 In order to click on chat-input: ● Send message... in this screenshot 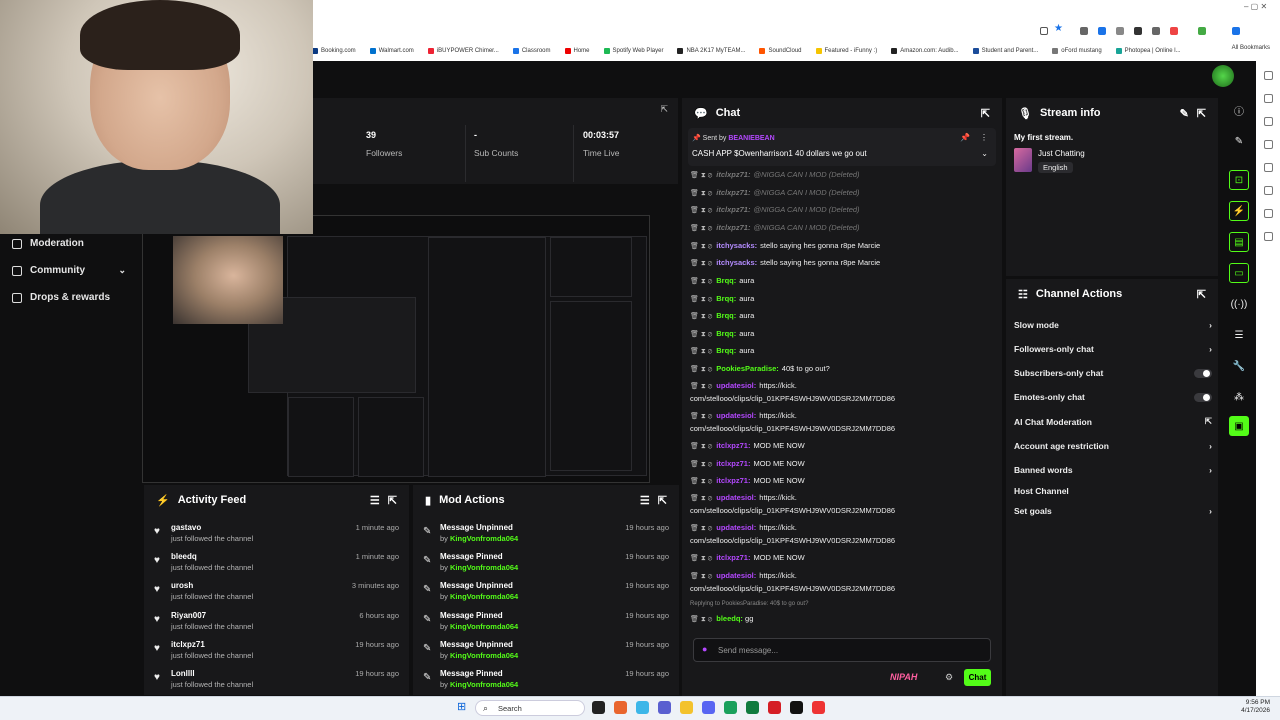, I will do `click(842, 650)`.